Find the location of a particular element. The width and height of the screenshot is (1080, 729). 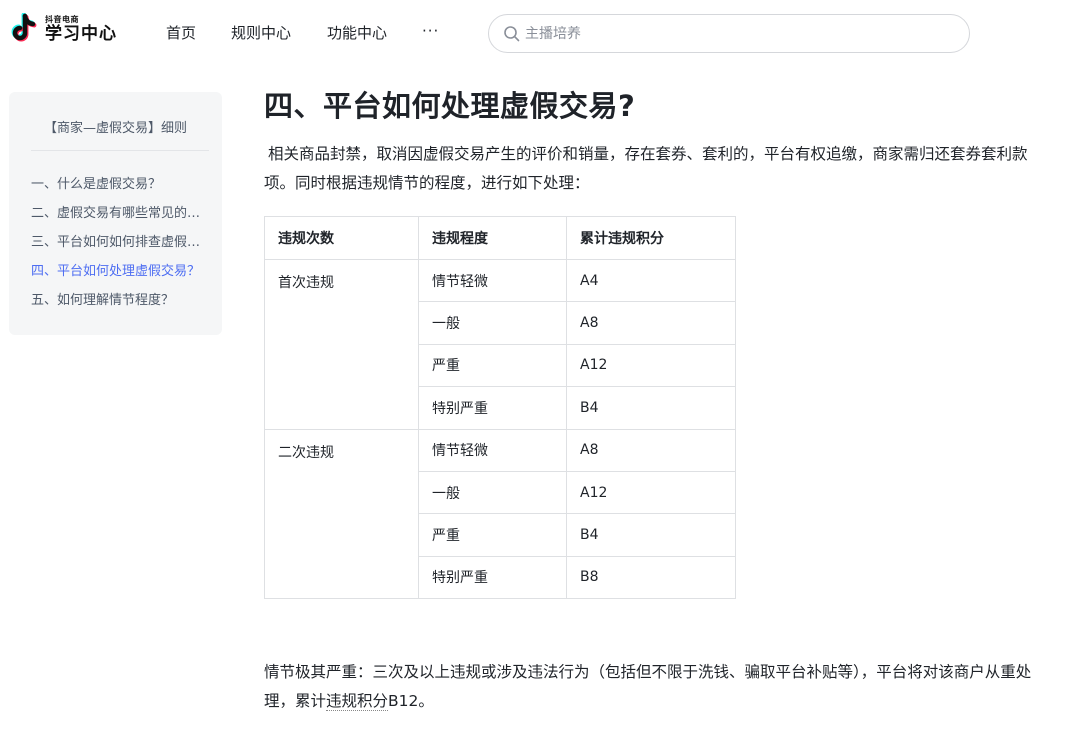

toc-item-what-is-fake-trade: 一、什么是虚假交易？ is located at coordinates (120, 185).